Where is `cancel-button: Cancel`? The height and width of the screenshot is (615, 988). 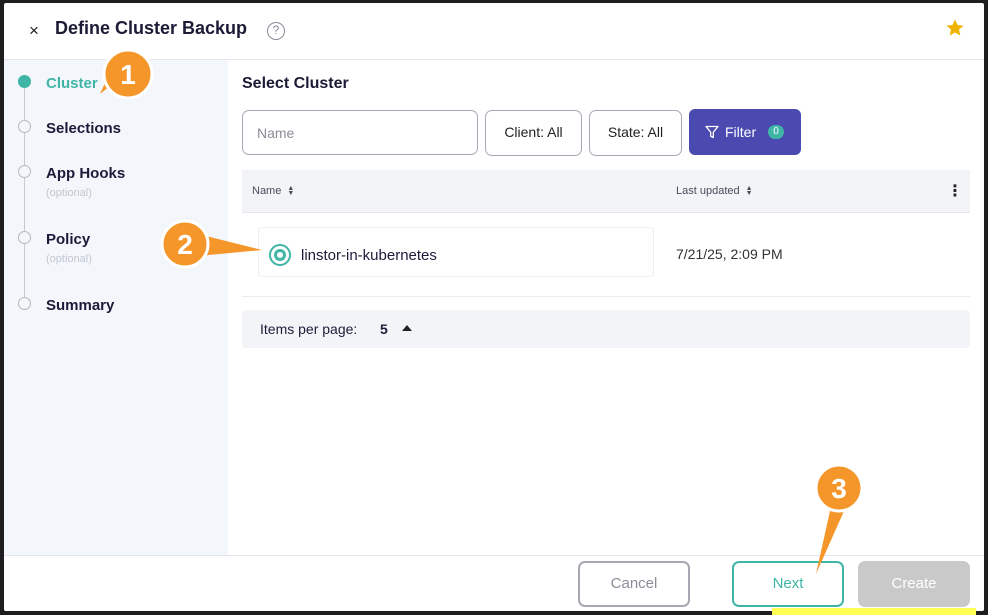 cancel-button: Cancel is located at coordinates (634, 584).